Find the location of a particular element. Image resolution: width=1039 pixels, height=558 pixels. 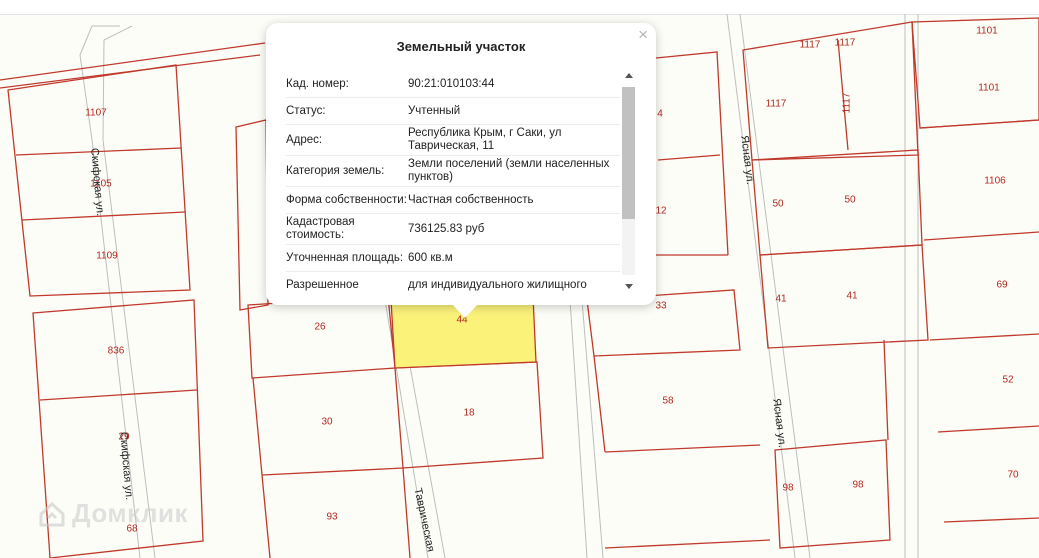

info-row-cadastral-value: Кадастровая стоимость: 736125.83 руб is located at coordinates (453, 229).